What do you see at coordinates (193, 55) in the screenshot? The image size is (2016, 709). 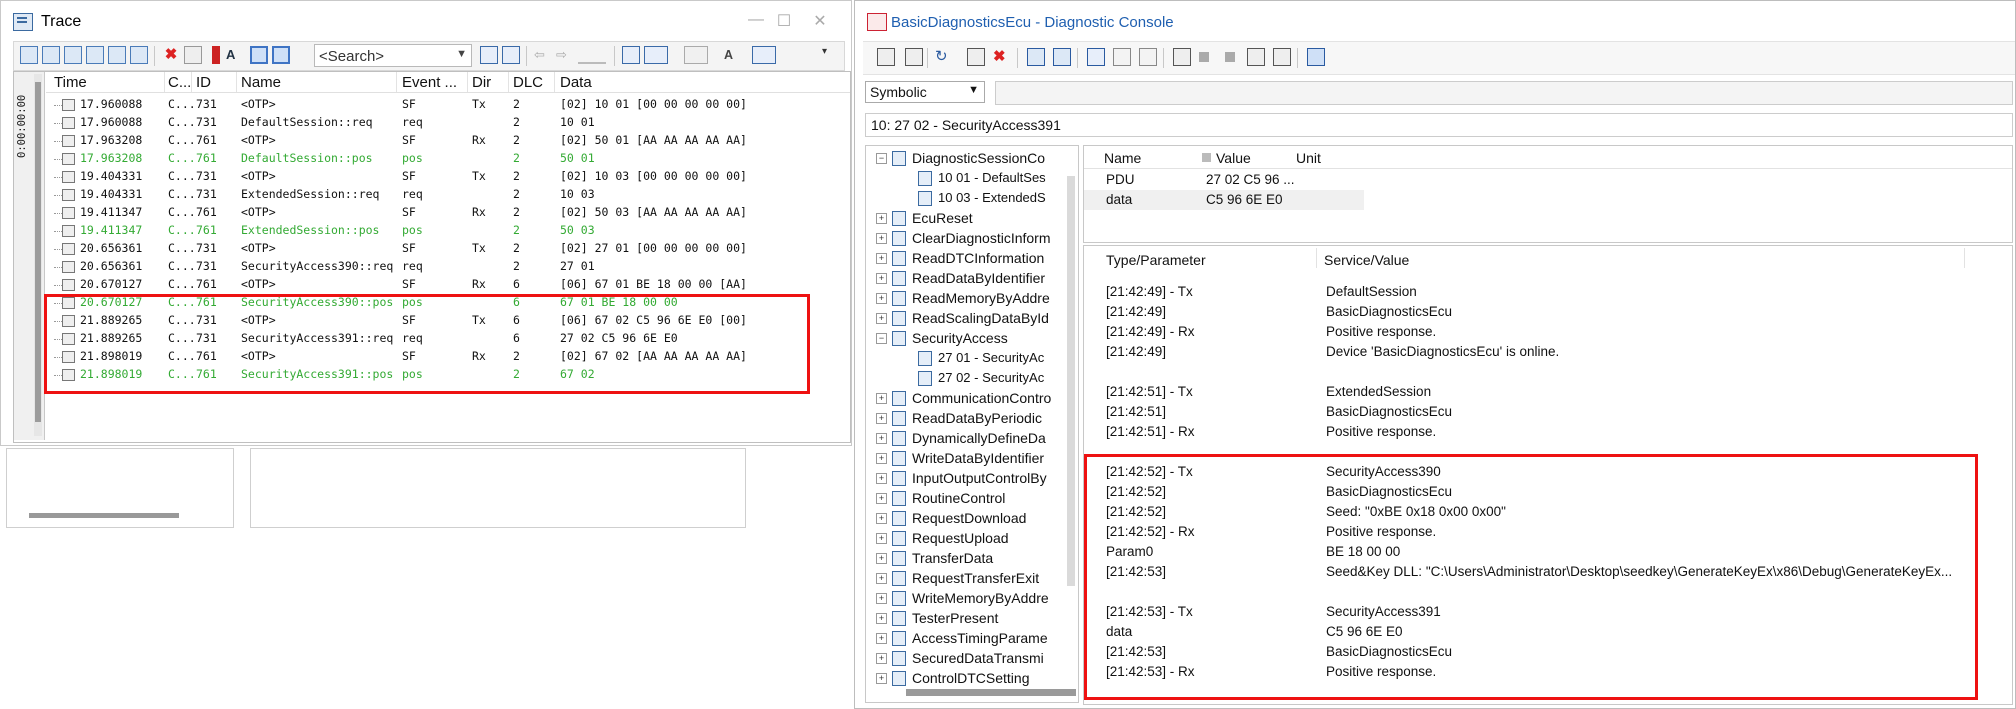 I see `clear-icon` at bounding box center [193, 55].